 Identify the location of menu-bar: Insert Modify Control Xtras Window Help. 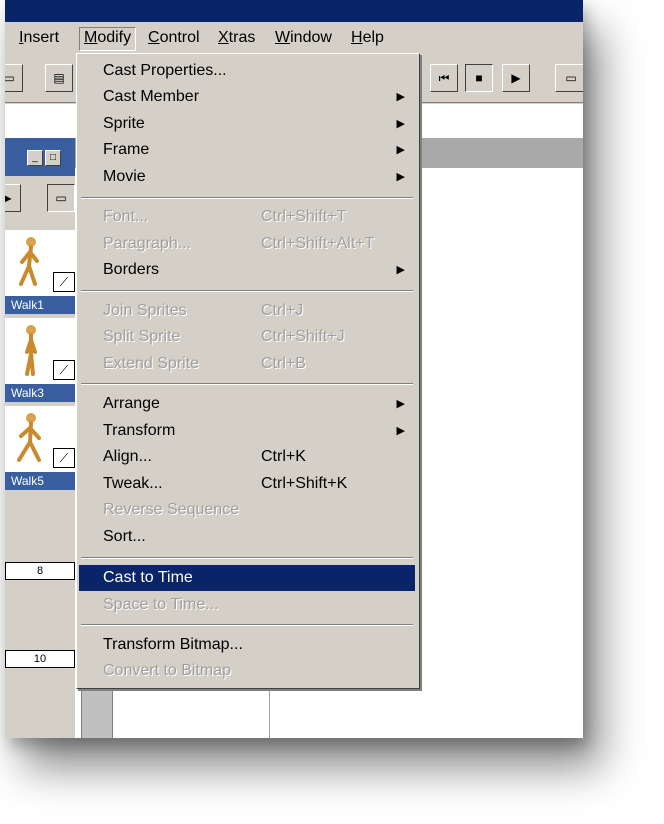
(294, 37).